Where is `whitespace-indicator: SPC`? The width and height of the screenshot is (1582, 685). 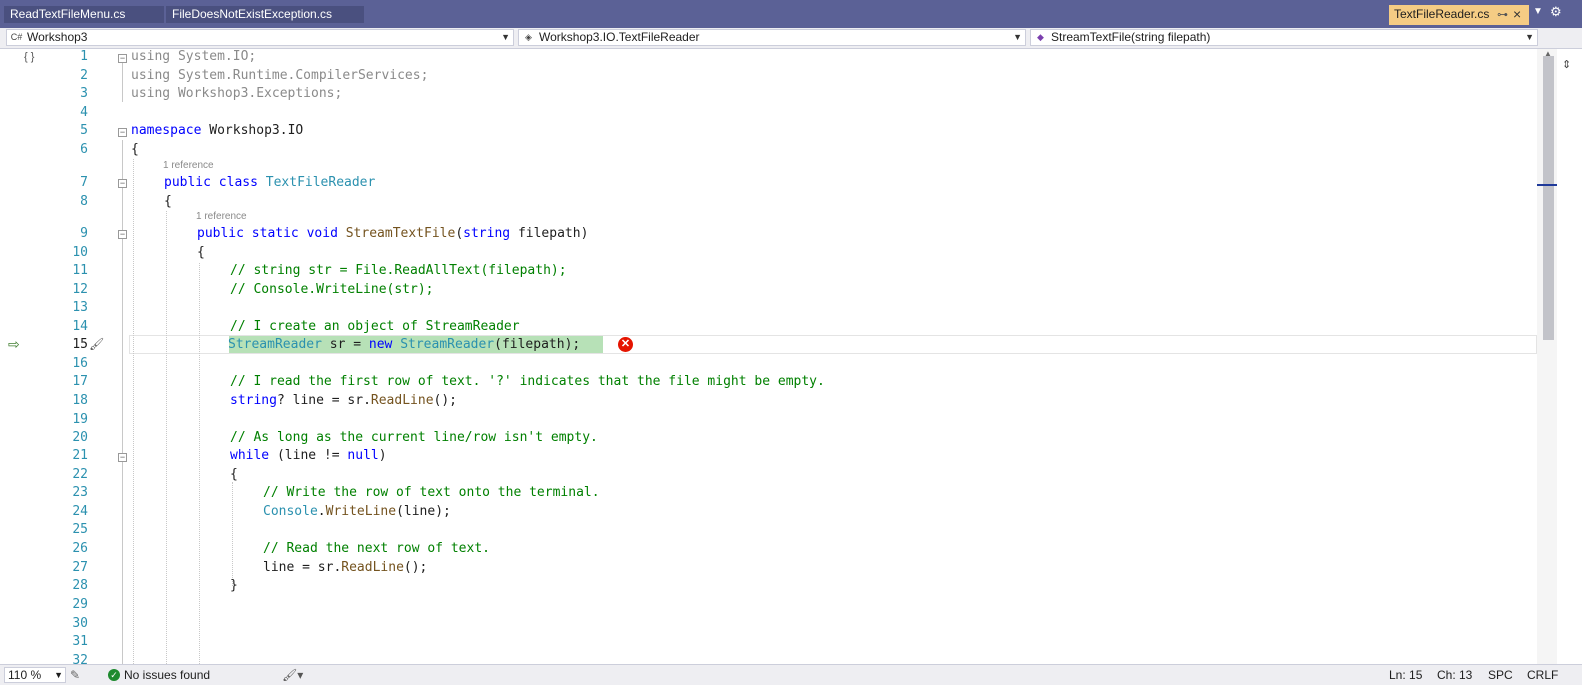 whitespace-indicator: SPC is located at coordinates (1500, 675).